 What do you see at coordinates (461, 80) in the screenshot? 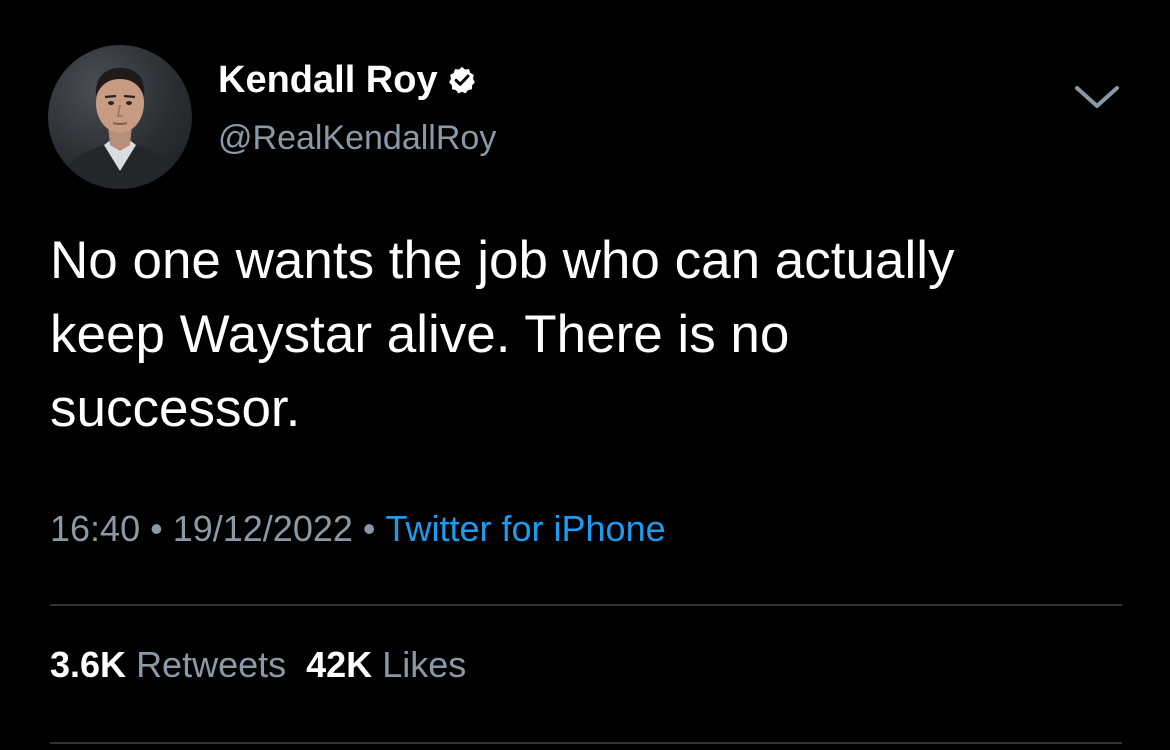
I see `verified-badge-icon` at bounding box center [461, 80].